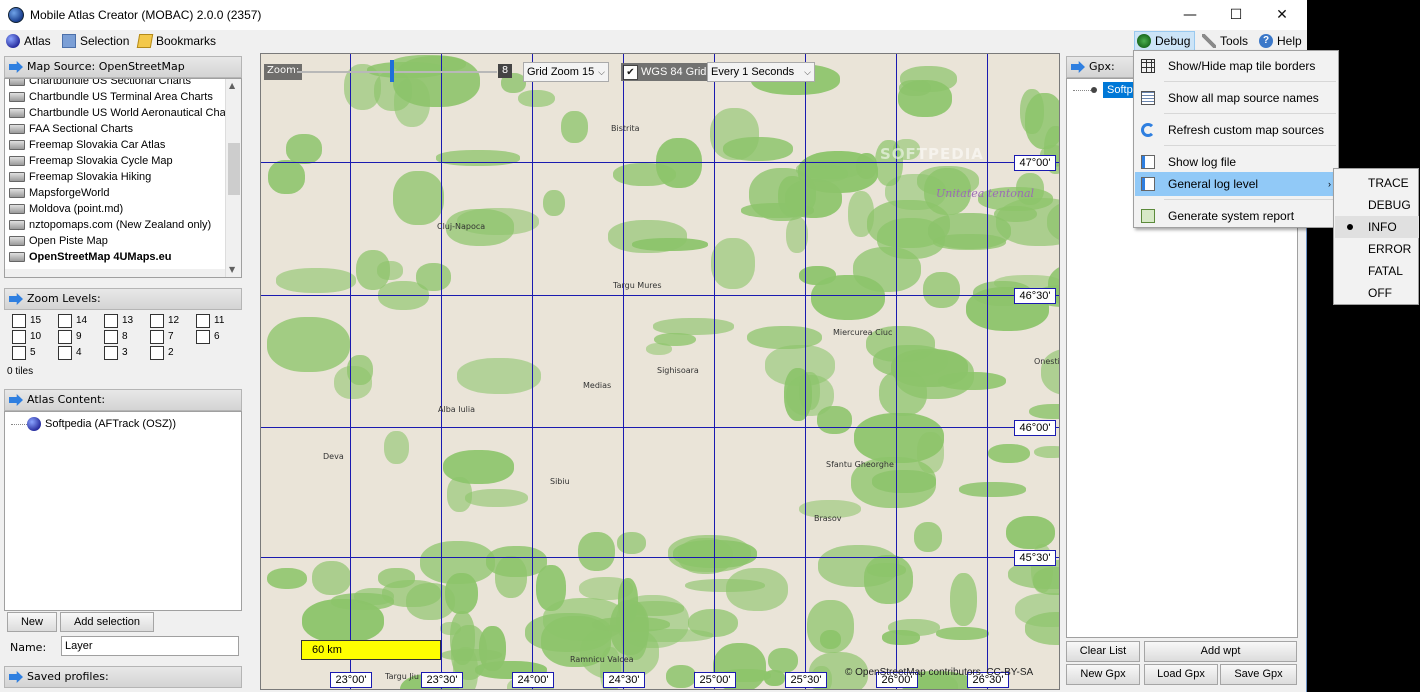  What do you see at coordinates (161, 337) in the screenshot?
I see `zoom-checkbox-7: 7` at bounding box center [161, 337].